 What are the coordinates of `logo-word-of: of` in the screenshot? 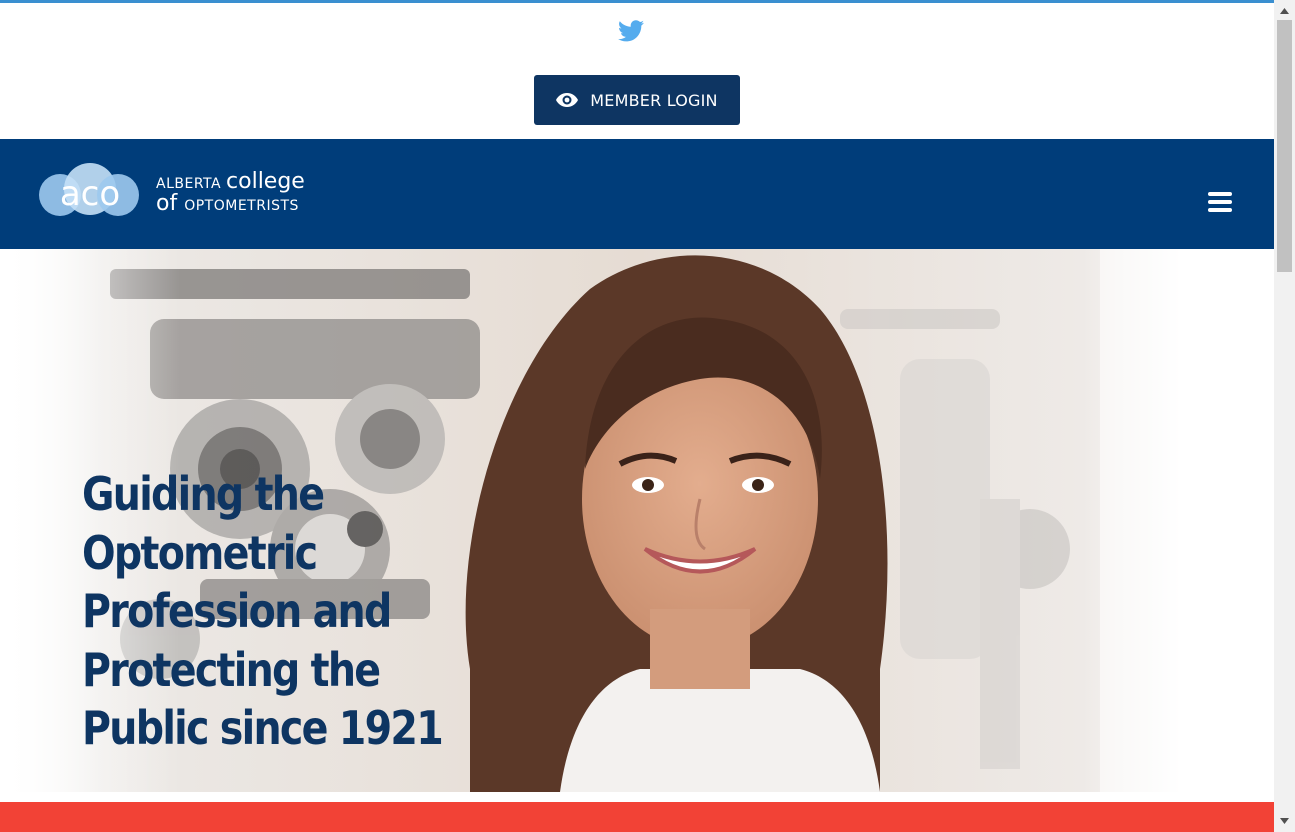 It's located at (167, 203).